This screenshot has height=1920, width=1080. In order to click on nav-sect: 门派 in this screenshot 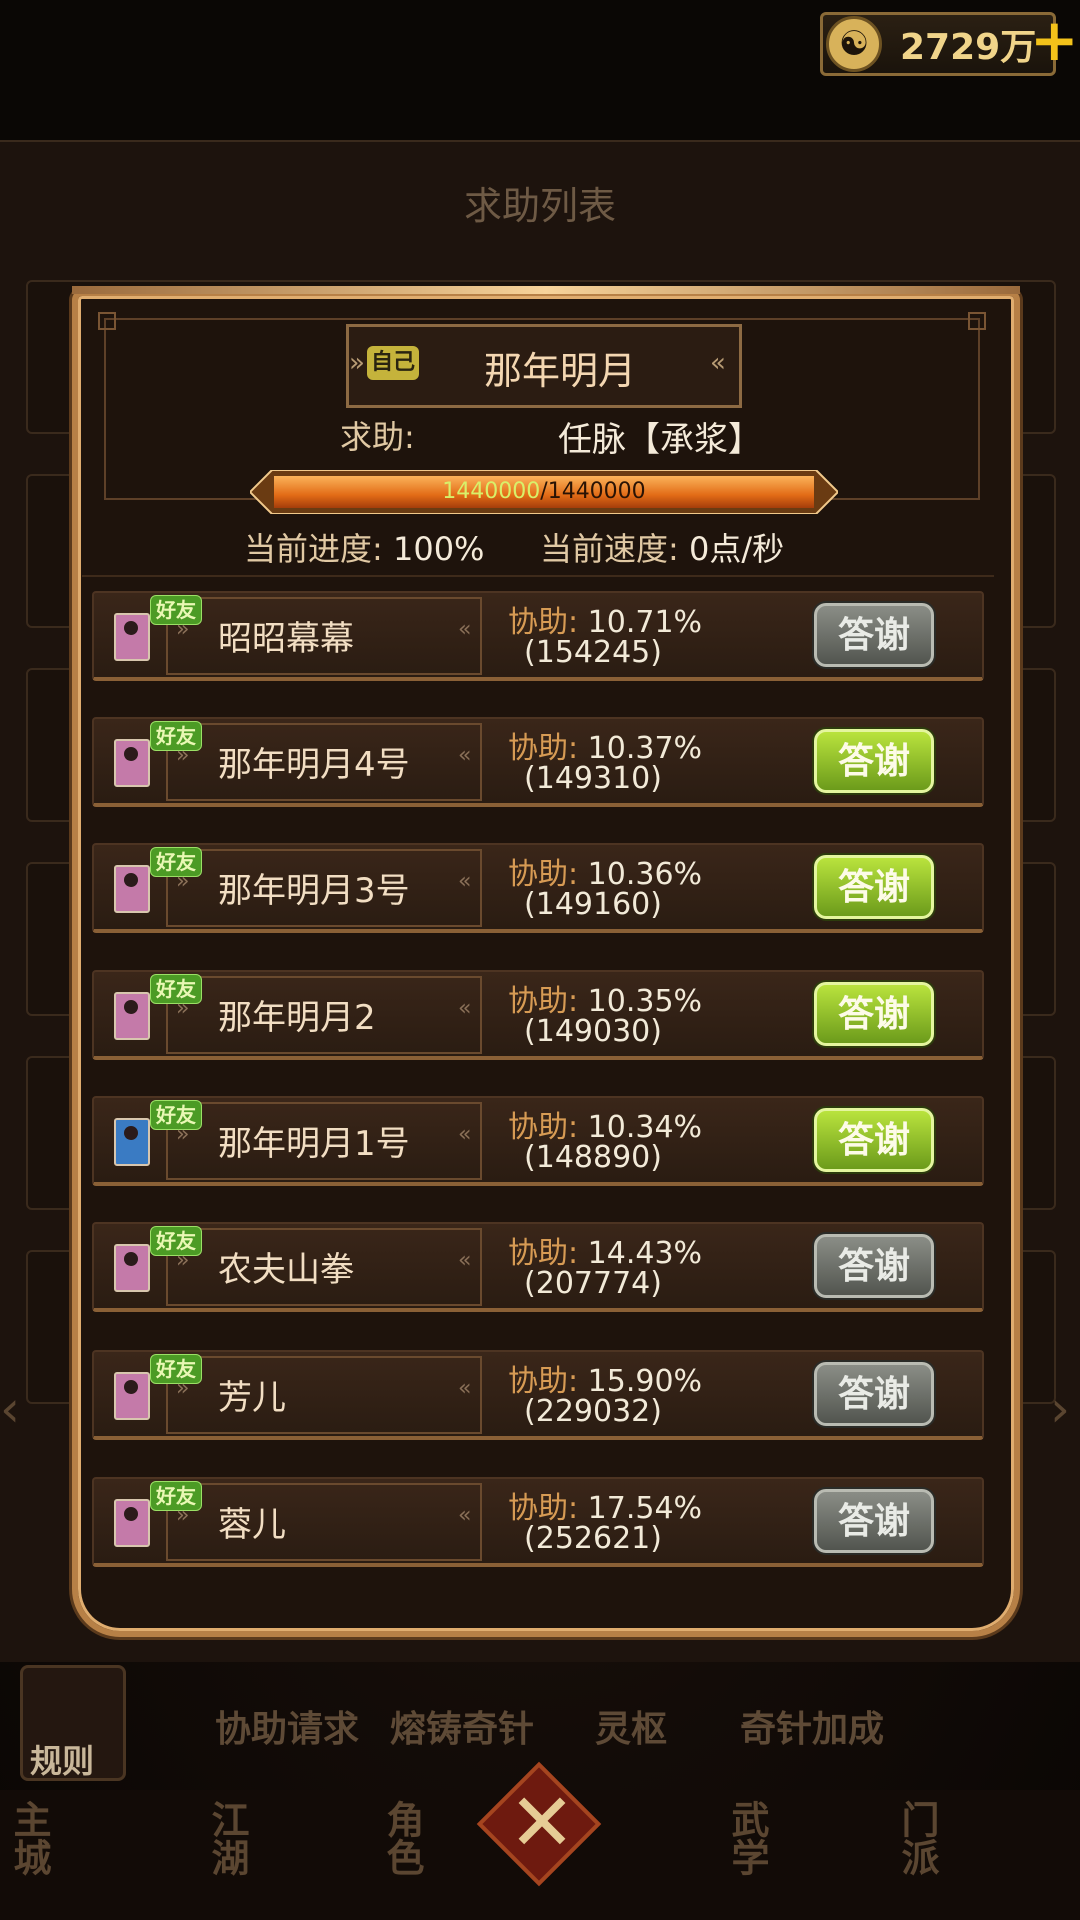, I will do `click(917, 1838)`.